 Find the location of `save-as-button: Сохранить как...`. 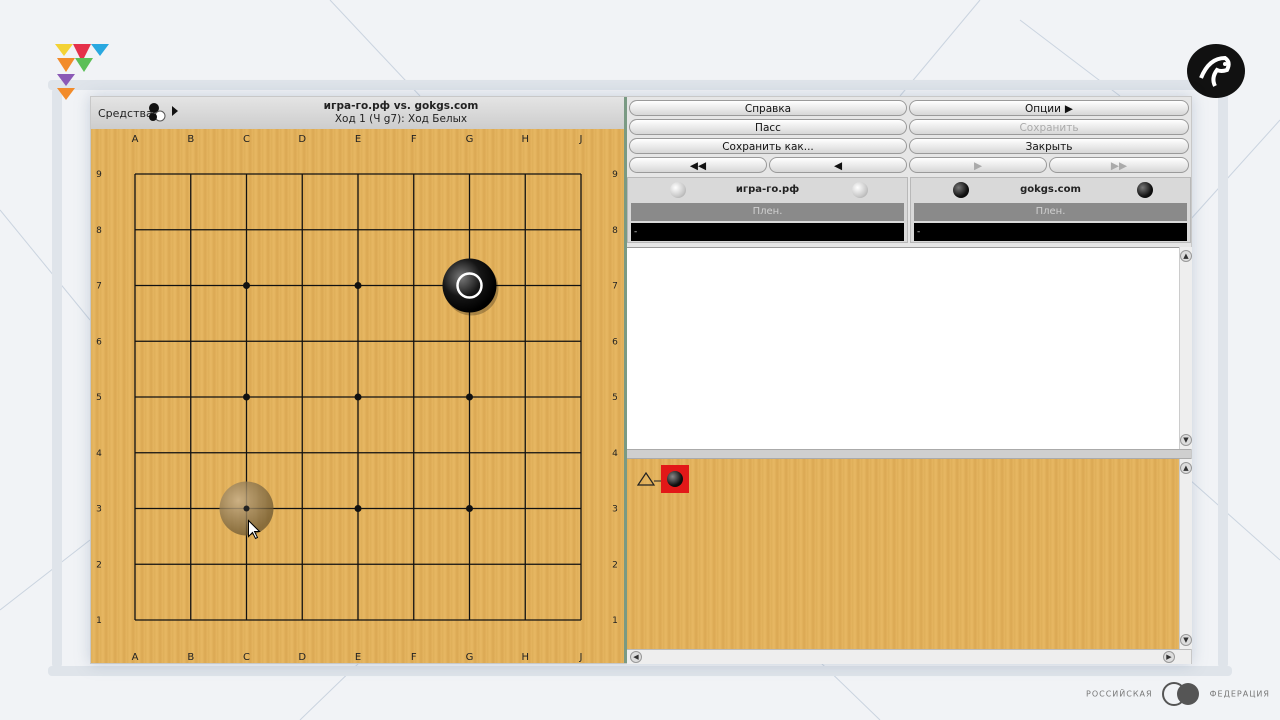

save-as-button: Сохранить как... is located at coordinates (768, 146).